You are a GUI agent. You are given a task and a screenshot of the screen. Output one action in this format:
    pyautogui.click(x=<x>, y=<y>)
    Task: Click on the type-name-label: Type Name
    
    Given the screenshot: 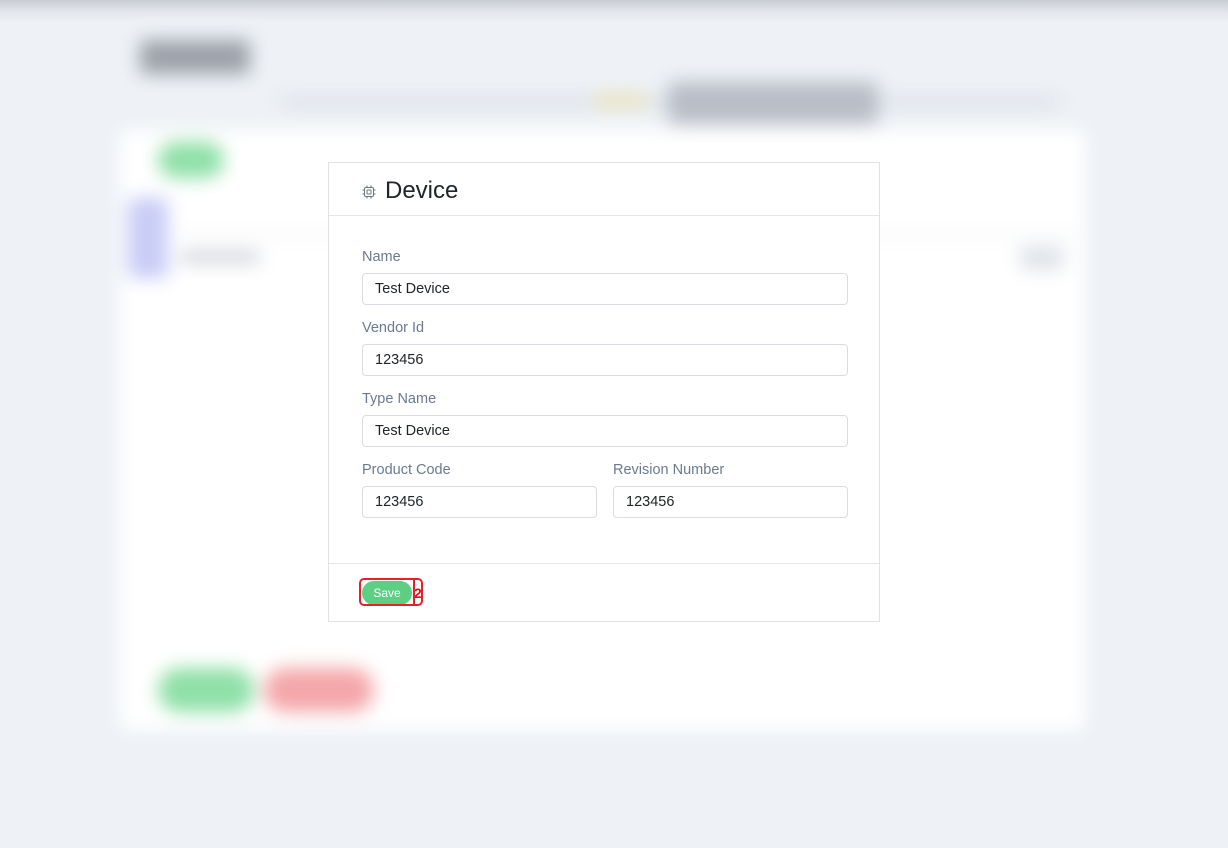 What is the action you would take?
    pyautogui.click(x=399, y=399)
    